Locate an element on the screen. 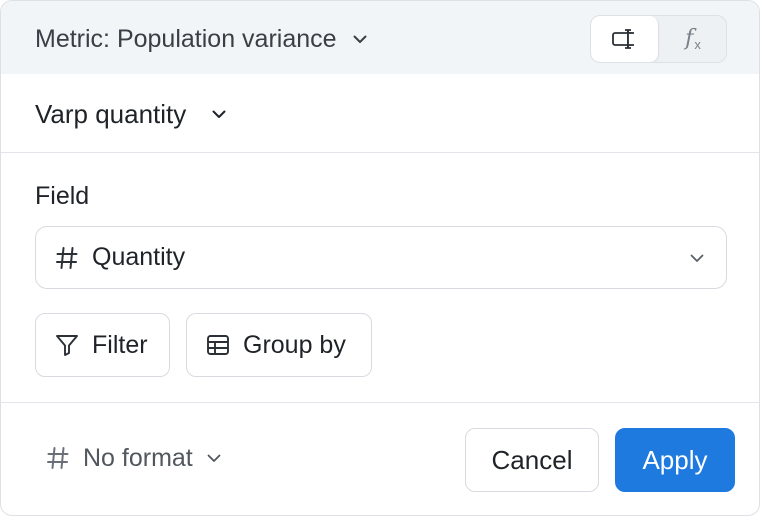  metric-name-label: Varp quantity is located at coordinates (111, 113).